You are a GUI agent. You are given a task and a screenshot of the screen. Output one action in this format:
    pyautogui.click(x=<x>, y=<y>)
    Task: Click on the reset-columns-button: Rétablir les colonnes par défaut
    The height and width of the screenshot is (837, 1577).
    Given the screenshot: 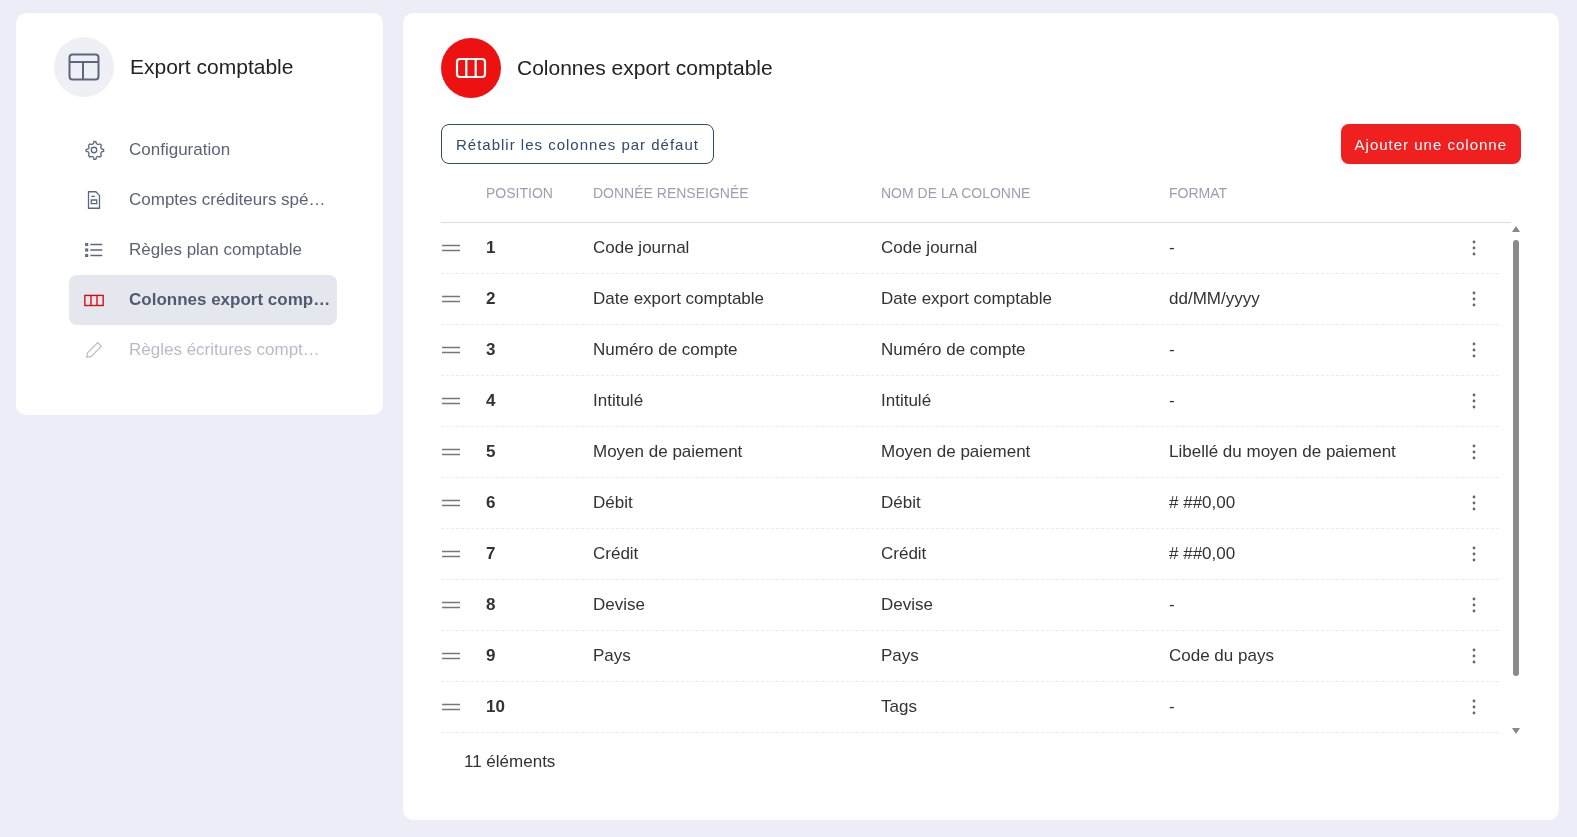 What is the action you would take?
    pyautogui.click(x=577, y=144)
    